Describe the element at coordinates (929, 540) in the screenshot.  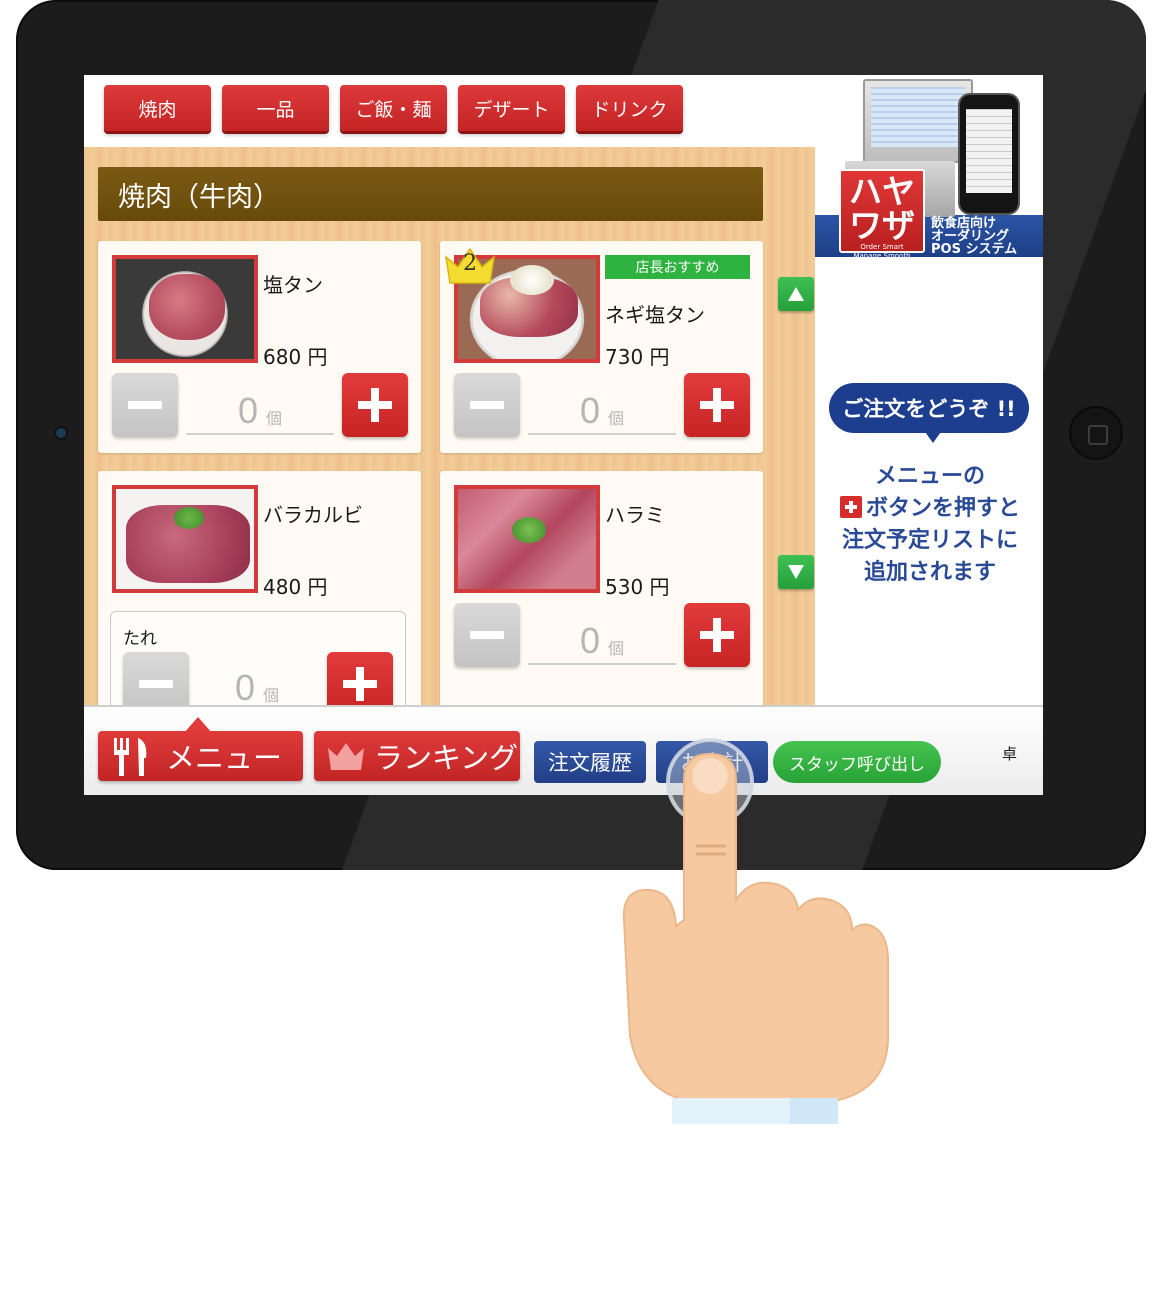
I see `instruction-line-3: 注文予定リストに` at that location.